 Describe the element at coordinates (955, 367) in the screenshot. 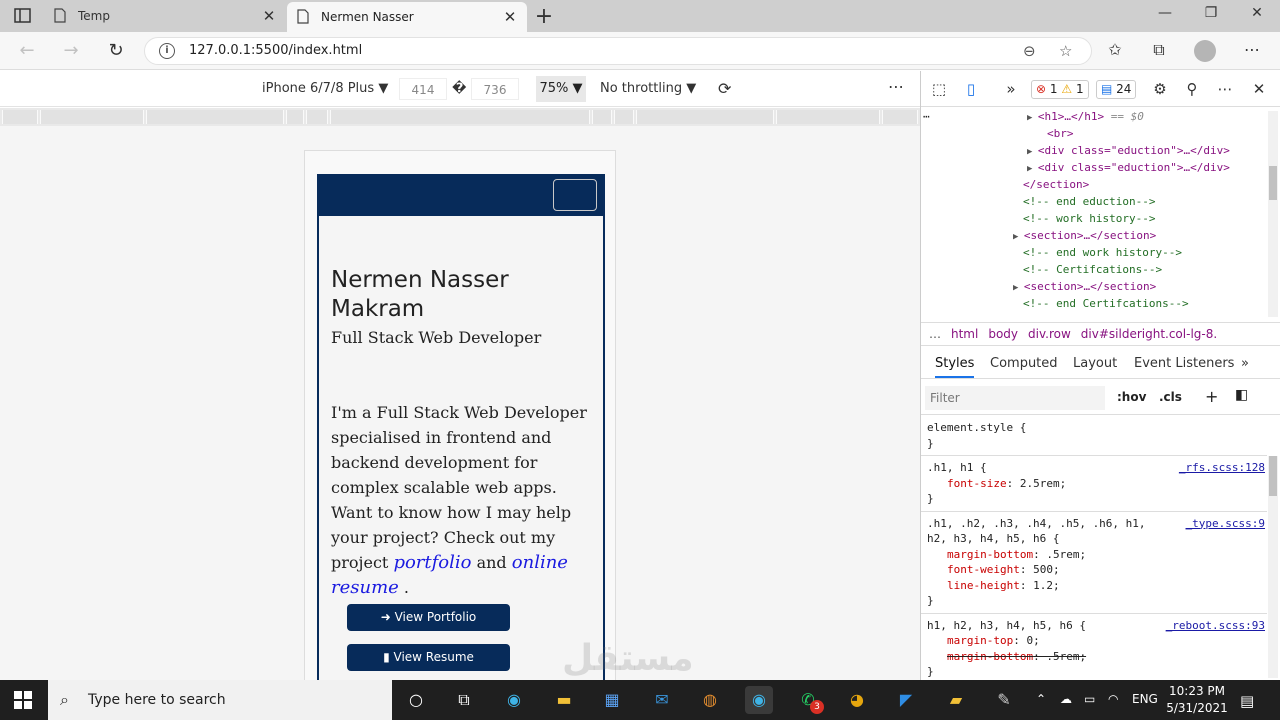

I see `tab-styles: Styles` at that location.